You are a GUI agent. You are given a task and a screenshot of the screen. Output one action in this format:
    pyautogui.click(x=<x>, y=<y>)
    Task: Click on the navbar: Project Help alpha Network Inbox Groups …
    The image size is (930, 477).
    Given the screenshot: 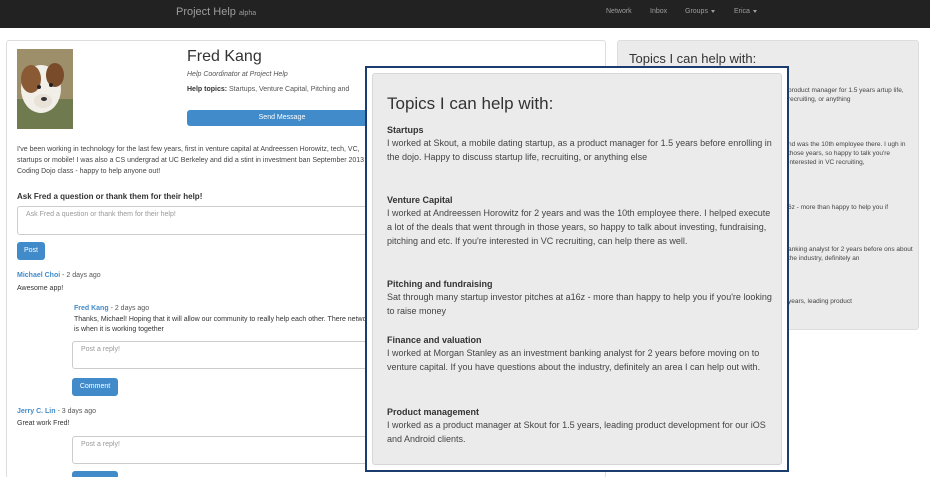 What is the action you would take?
    pyautogui.click(x=465, y=14)
    